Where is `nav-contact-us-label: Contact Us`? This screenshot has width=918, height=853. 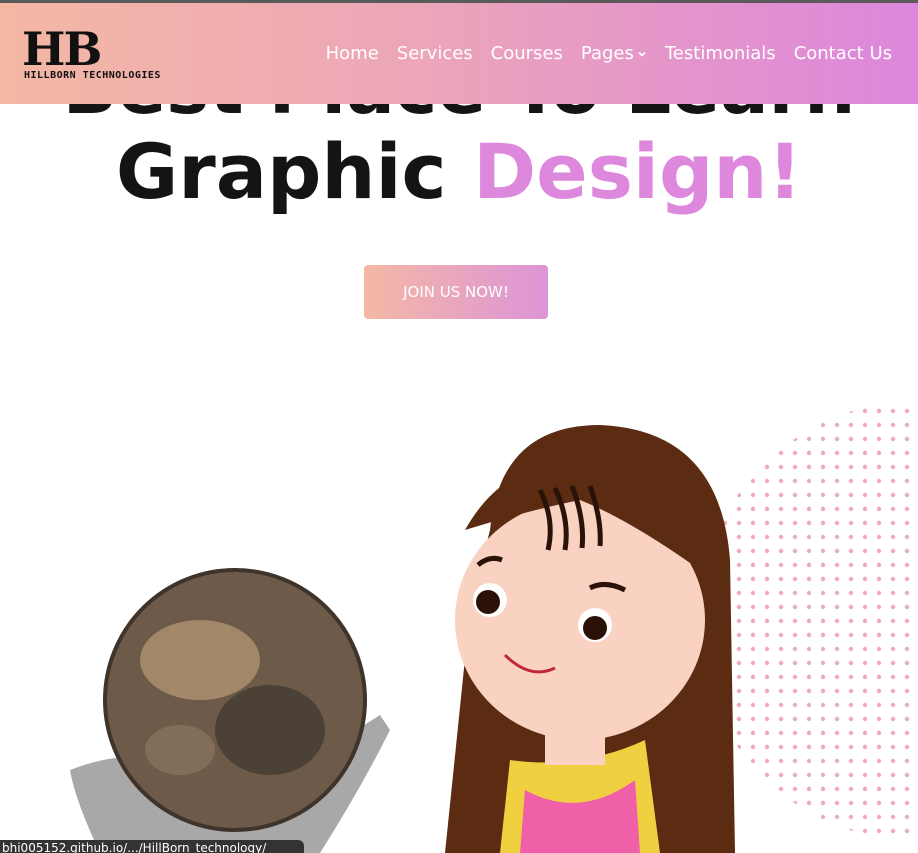 nav-contact-us-label: Contact Us is located at coordinates (842, 53).